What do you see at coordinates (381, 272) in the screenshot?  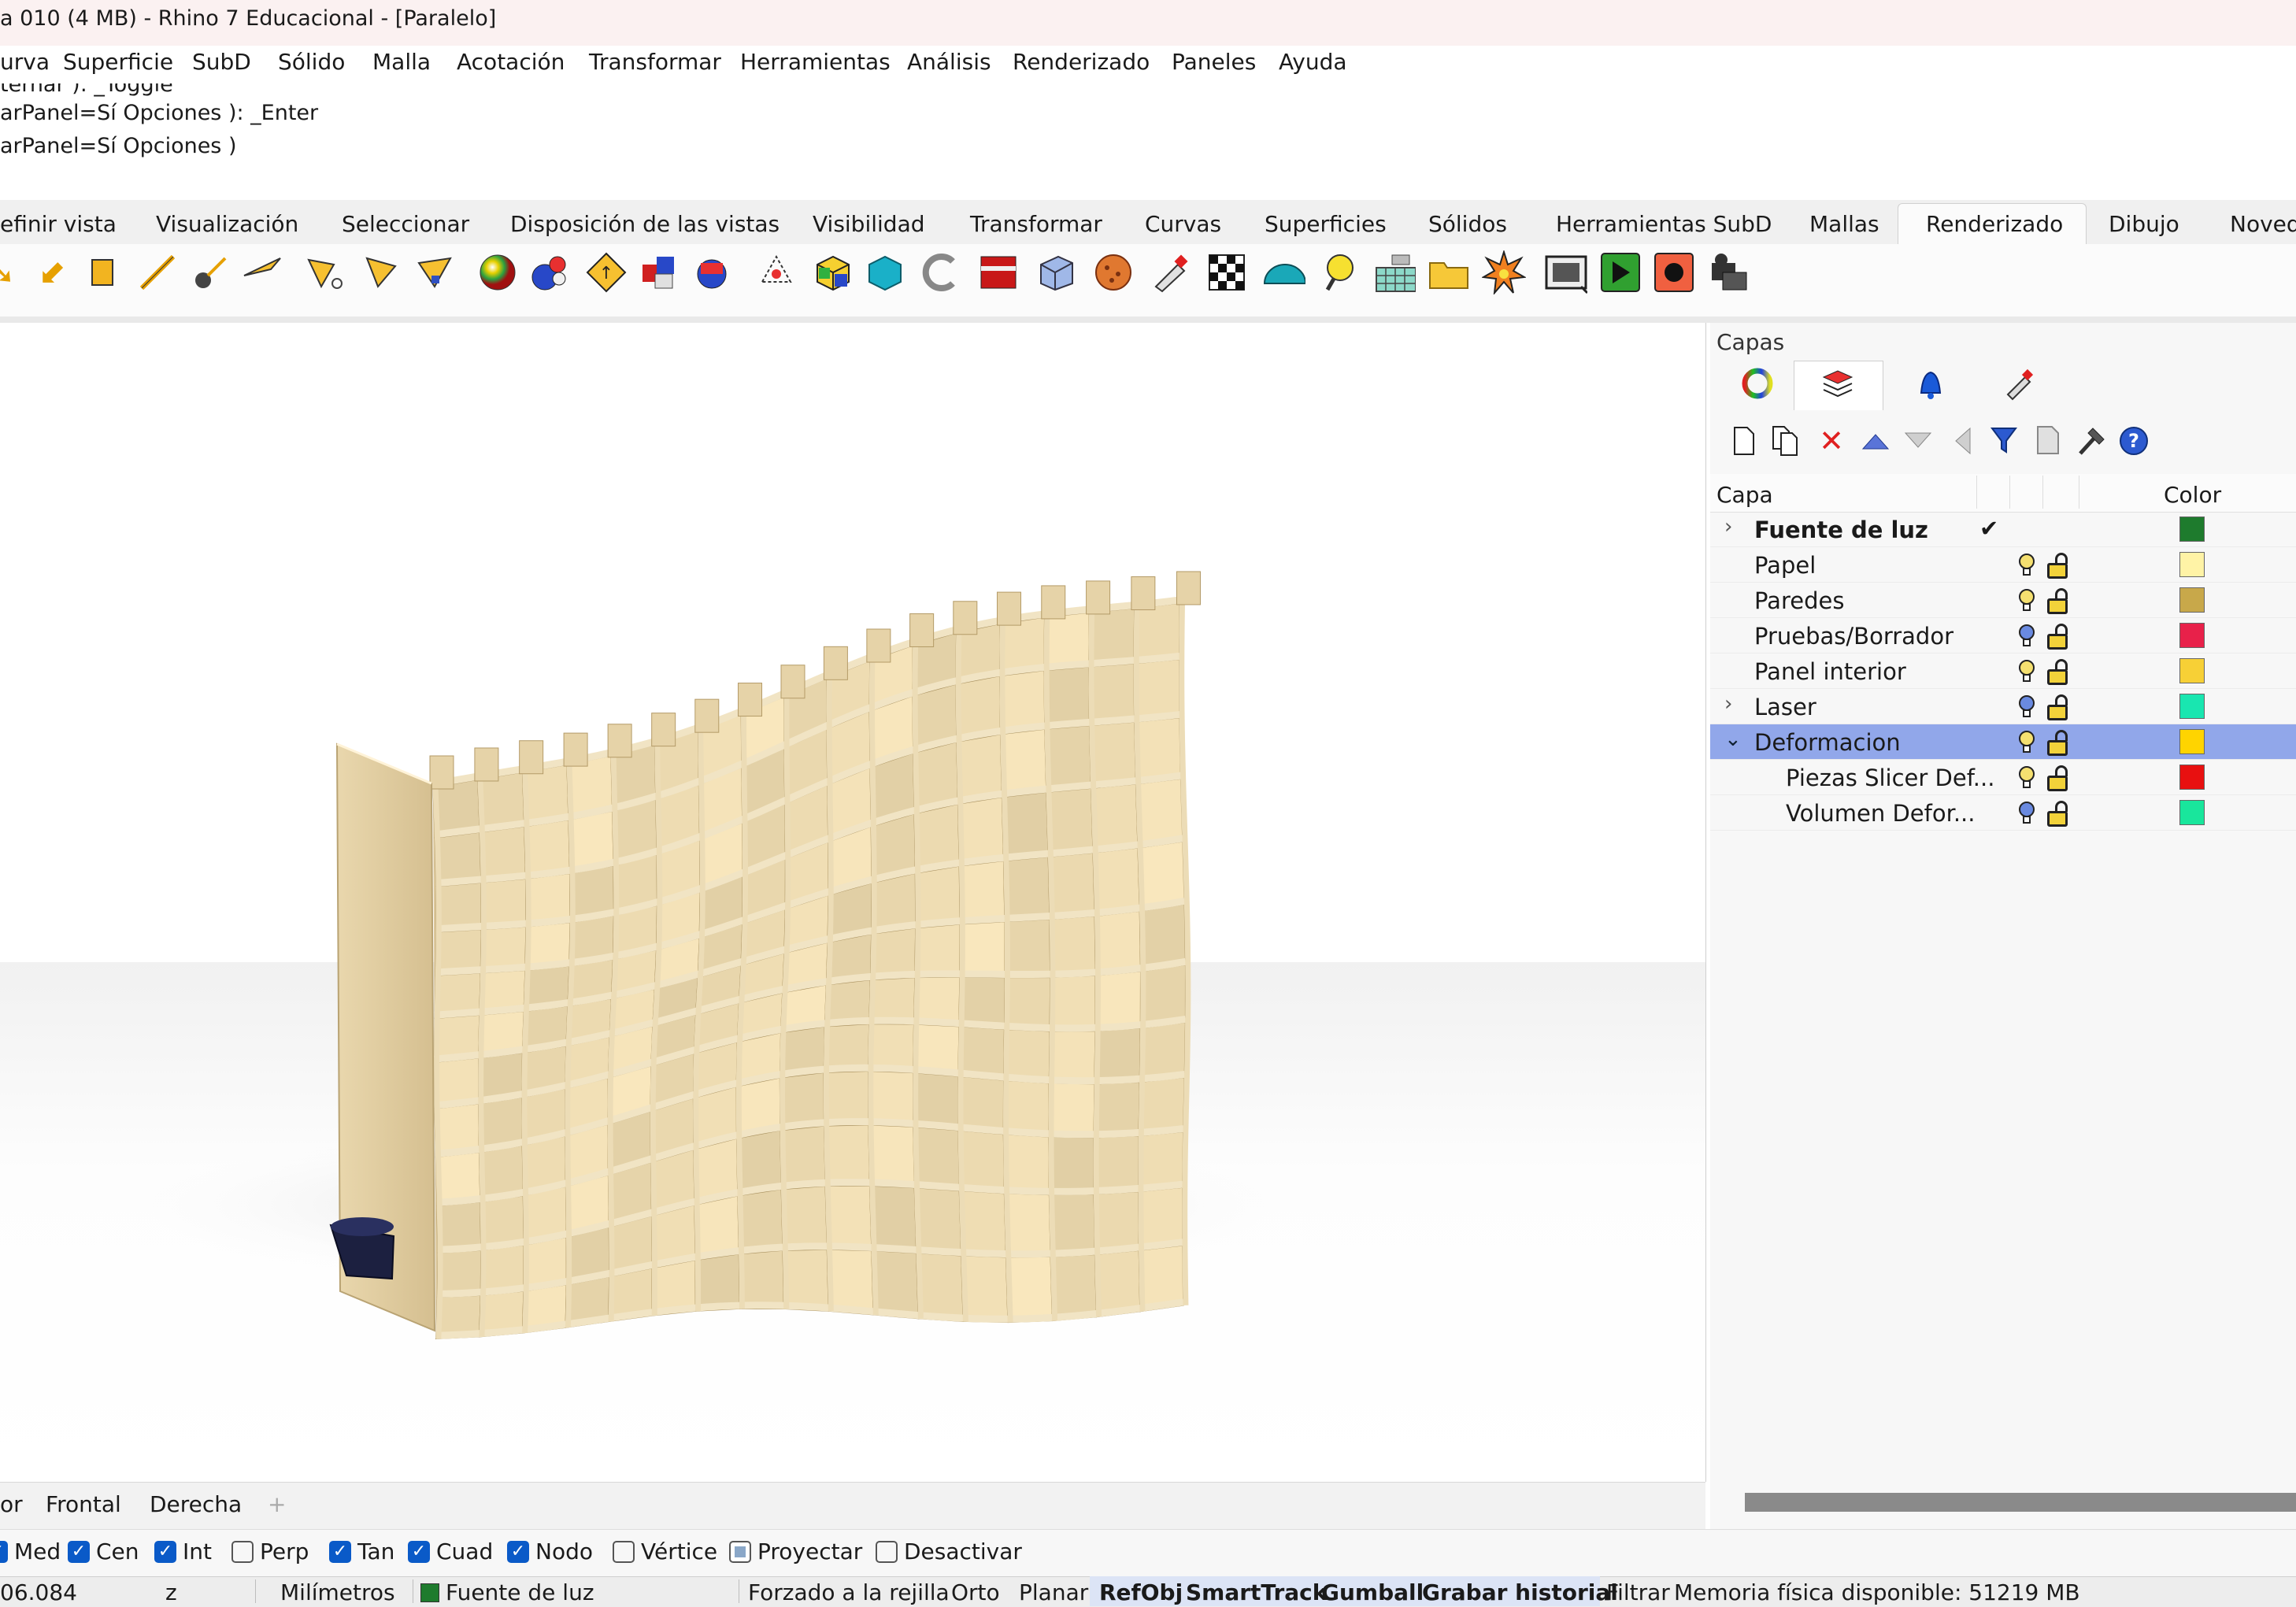 I see `light-target-icon` at bounding box center [381, 272].